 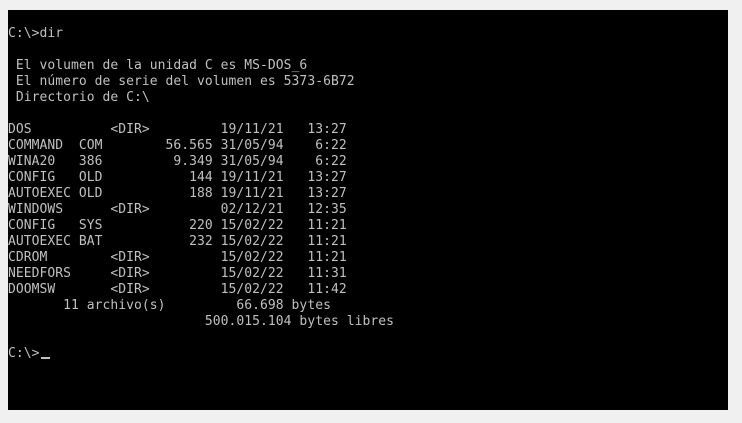 What do you see at coordinates (177, 241) in the screenshot?
I see `listing-row: AUTOEXEC BAT 232 15/02/22 11:21` at bounding box center [177, 241].